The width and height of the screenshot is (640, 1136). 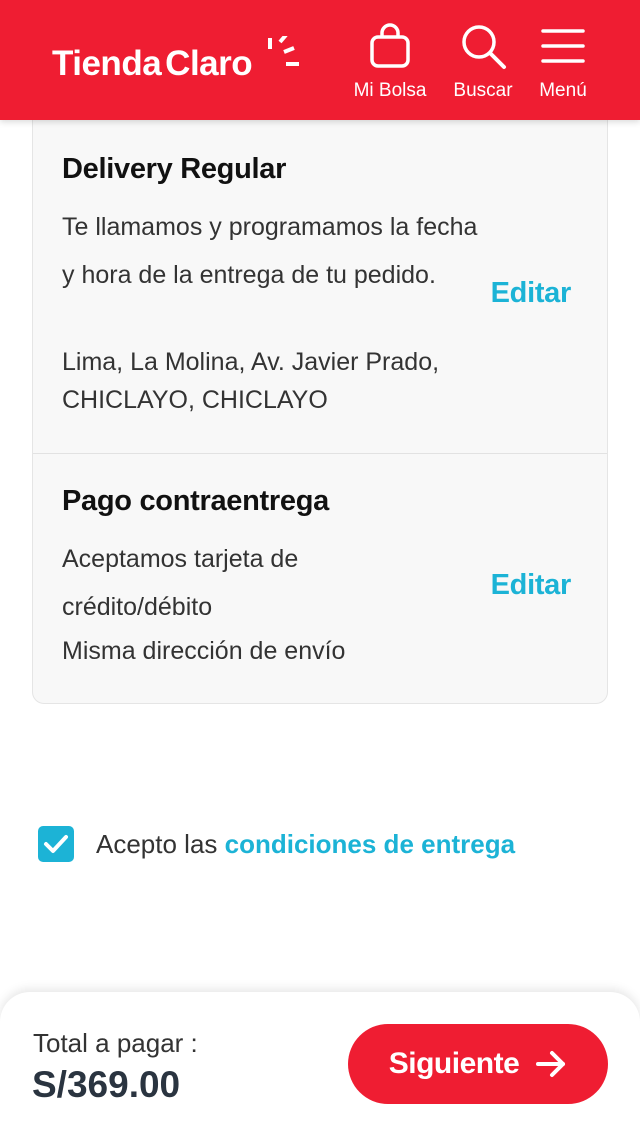 I want to click on shopping-bag-icon, so click(x=390, y=46).